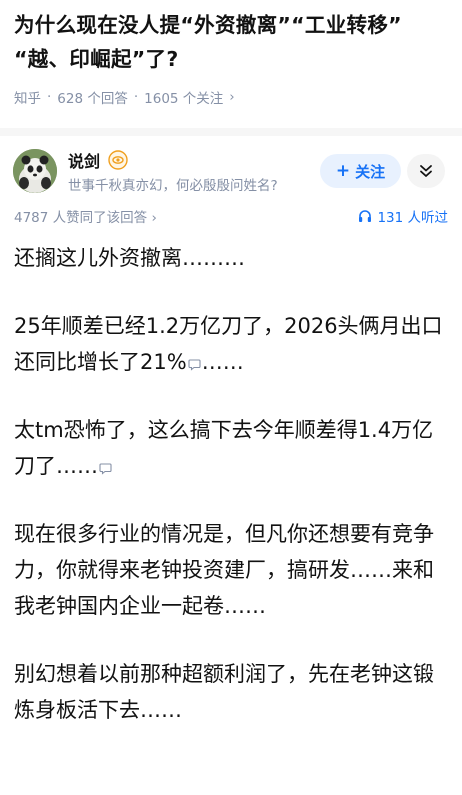 This screenshot has height=795, width=462. I want to click on answer-count: 628 个回答, so click(92, 99).